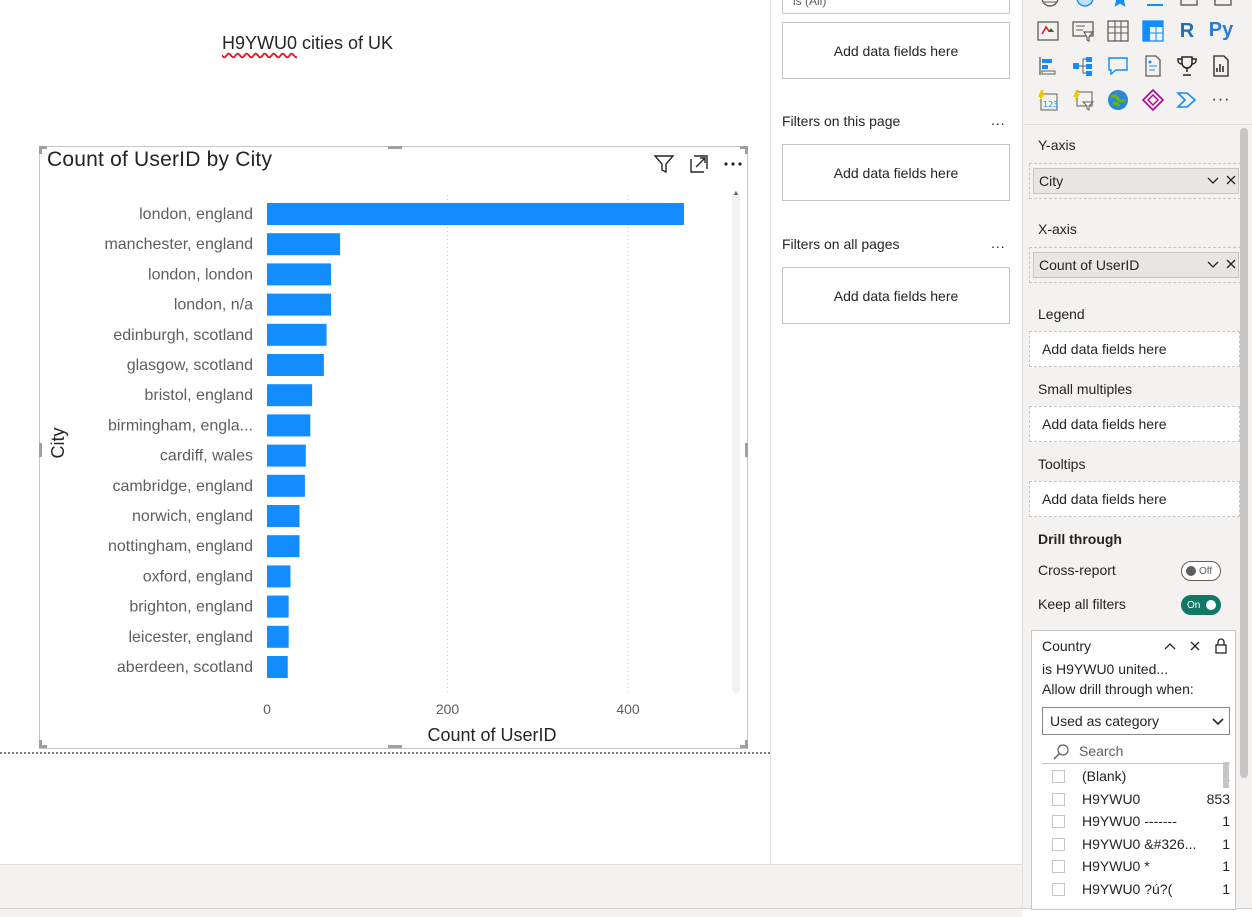 This screenshot has height=917, width=1252. Describe the element at coordinates (1136, 845) in the screenshot. I see `drill-value-row: H9YWU0 &#326... 1` at that location.